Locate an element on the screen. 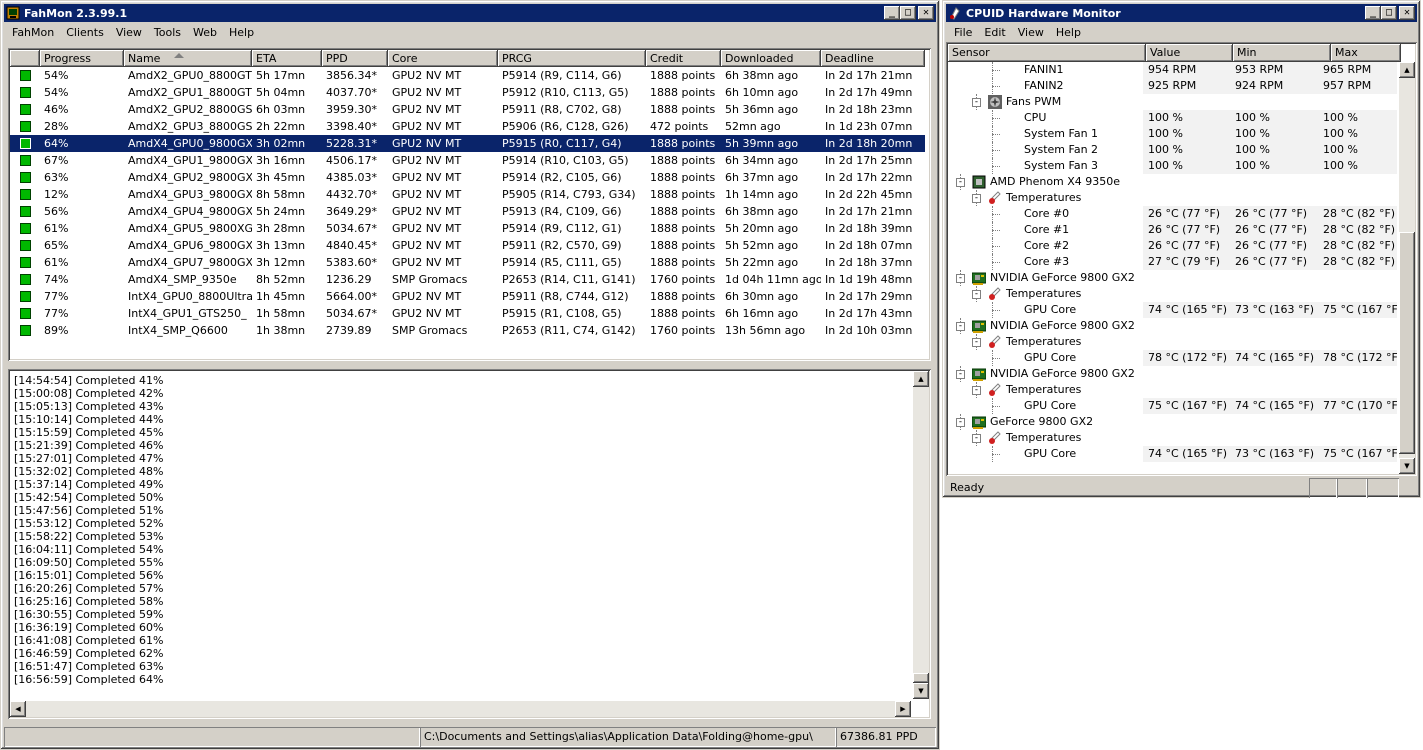 Image resolution: width=1423 pixels, height=750 pixels. sensor-row: - GeForce 9800 GX2 is located at coordinates (1172, 422).